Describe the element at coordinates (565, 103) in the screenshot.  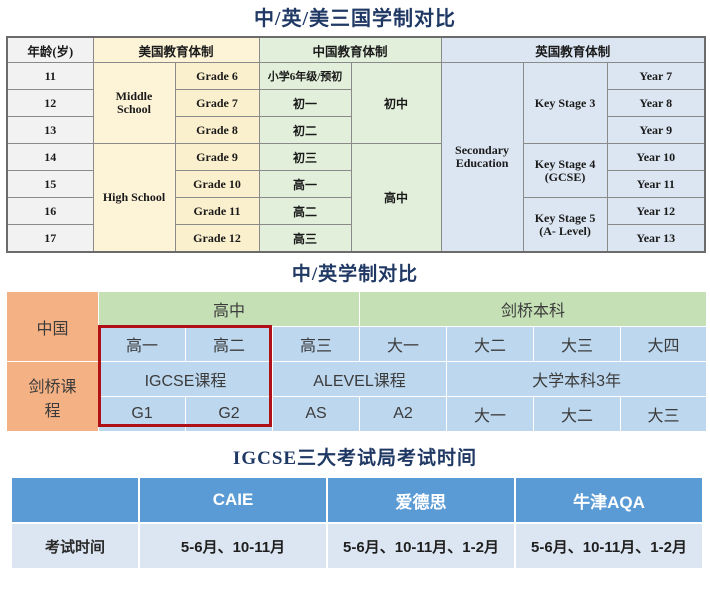
I see `cell-uk-key-stage-3: Key Stage 3` at that location.